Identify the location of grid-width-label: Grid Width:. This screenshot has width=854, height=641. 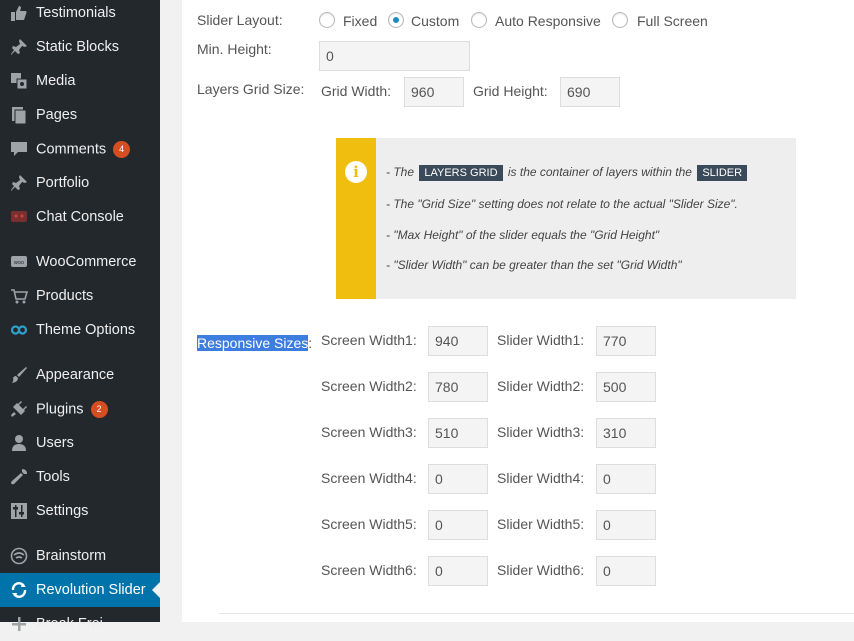
(356, 91).